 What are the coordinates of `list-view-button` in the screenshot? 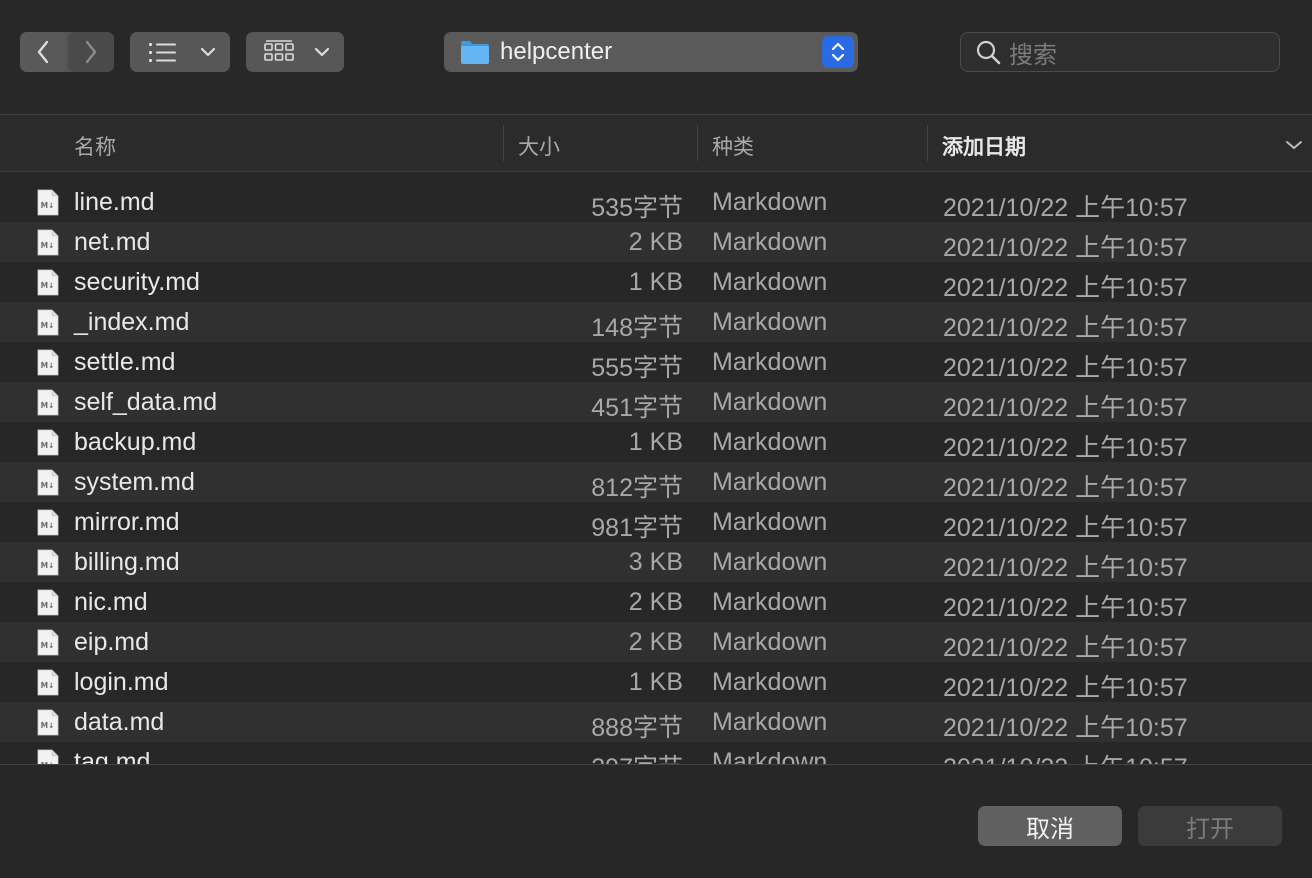 It's located at (180, 52).